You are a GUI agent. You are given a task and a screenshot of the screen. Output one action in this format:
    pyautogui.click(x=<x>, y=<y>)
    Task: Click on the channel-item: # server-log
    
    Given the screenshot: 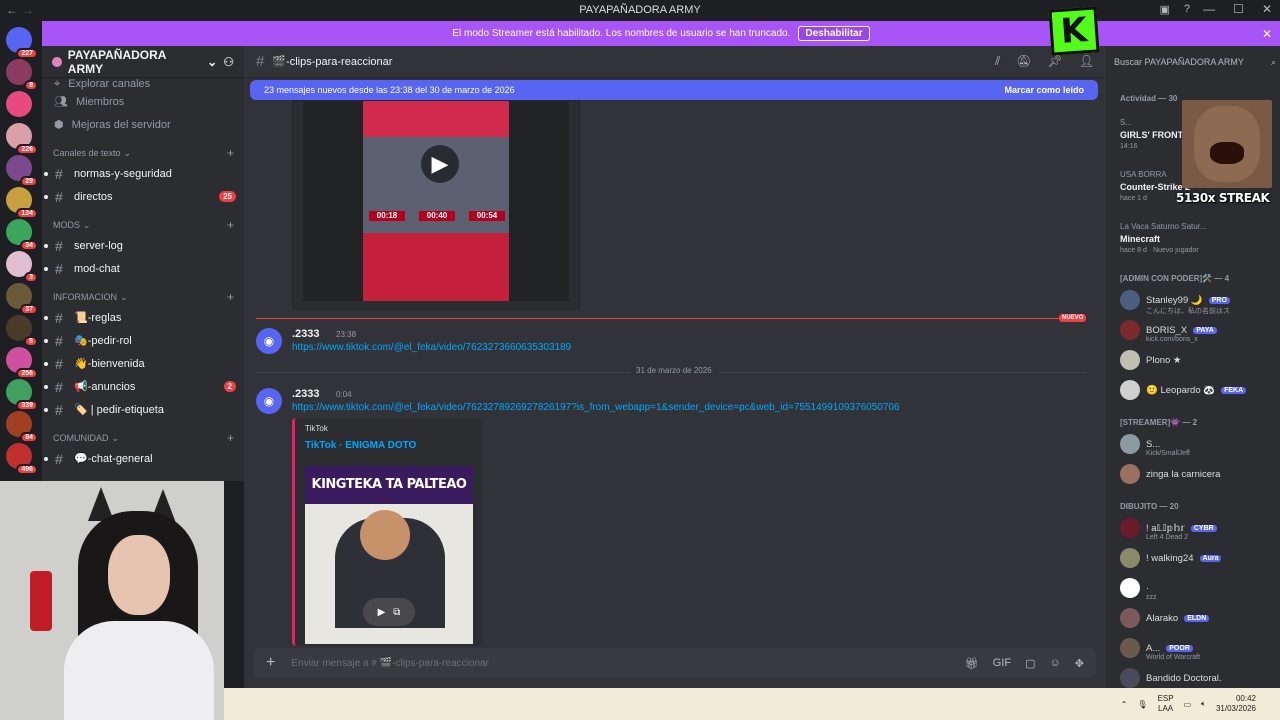 What is the action you would take?
    pyautogui.click(x=143, y=245)
    